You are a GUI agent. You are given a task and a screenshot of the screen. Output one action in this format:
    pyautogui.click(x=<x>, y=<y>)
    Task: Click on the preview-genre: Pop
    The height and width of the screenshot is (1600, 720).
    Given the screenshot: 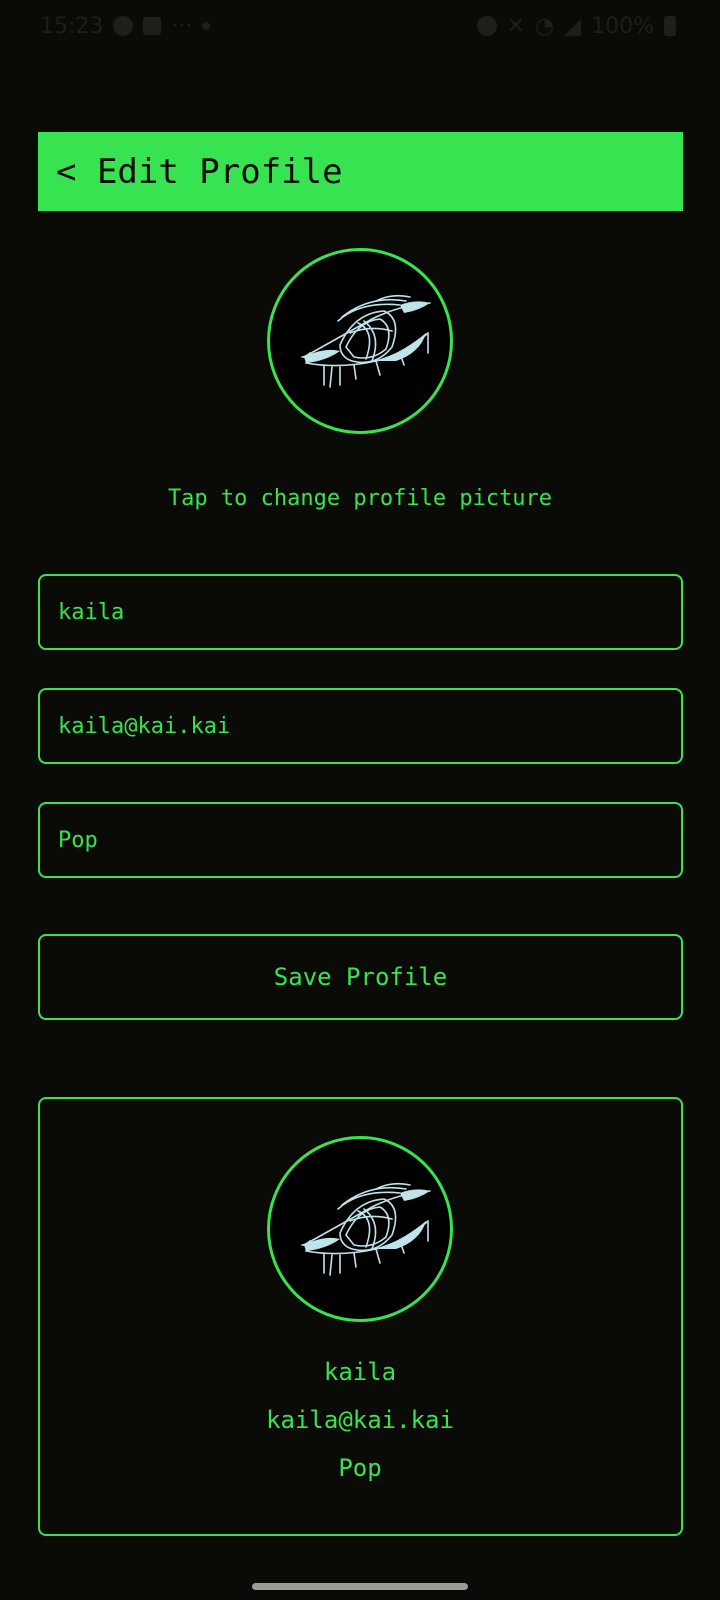 What is the action you would take?
    pyautogui.click(x=360, y=1468)
    